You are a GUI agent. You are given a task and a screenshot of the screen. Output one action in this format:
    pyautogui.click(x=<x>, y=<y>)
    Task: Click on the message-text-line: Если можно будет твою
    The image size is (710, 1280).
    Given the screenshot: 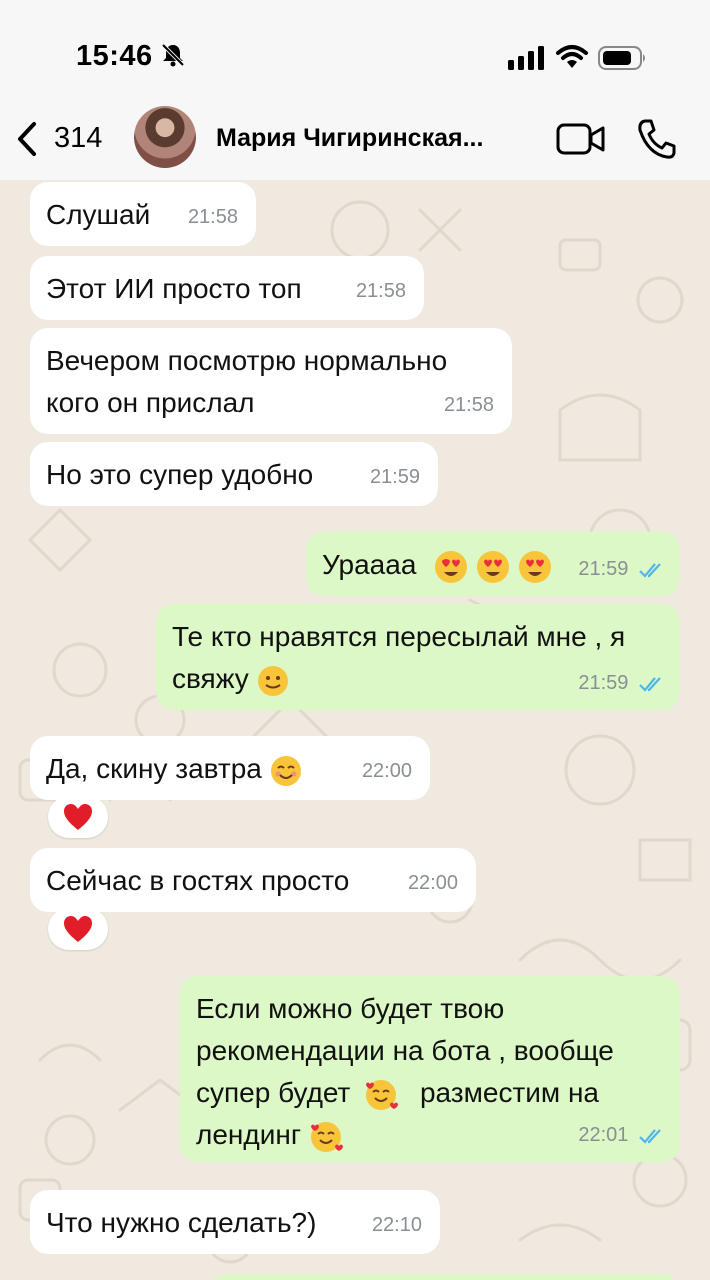 What is the action you would take?
    pyautogui.click(x=430, y=1009)
    